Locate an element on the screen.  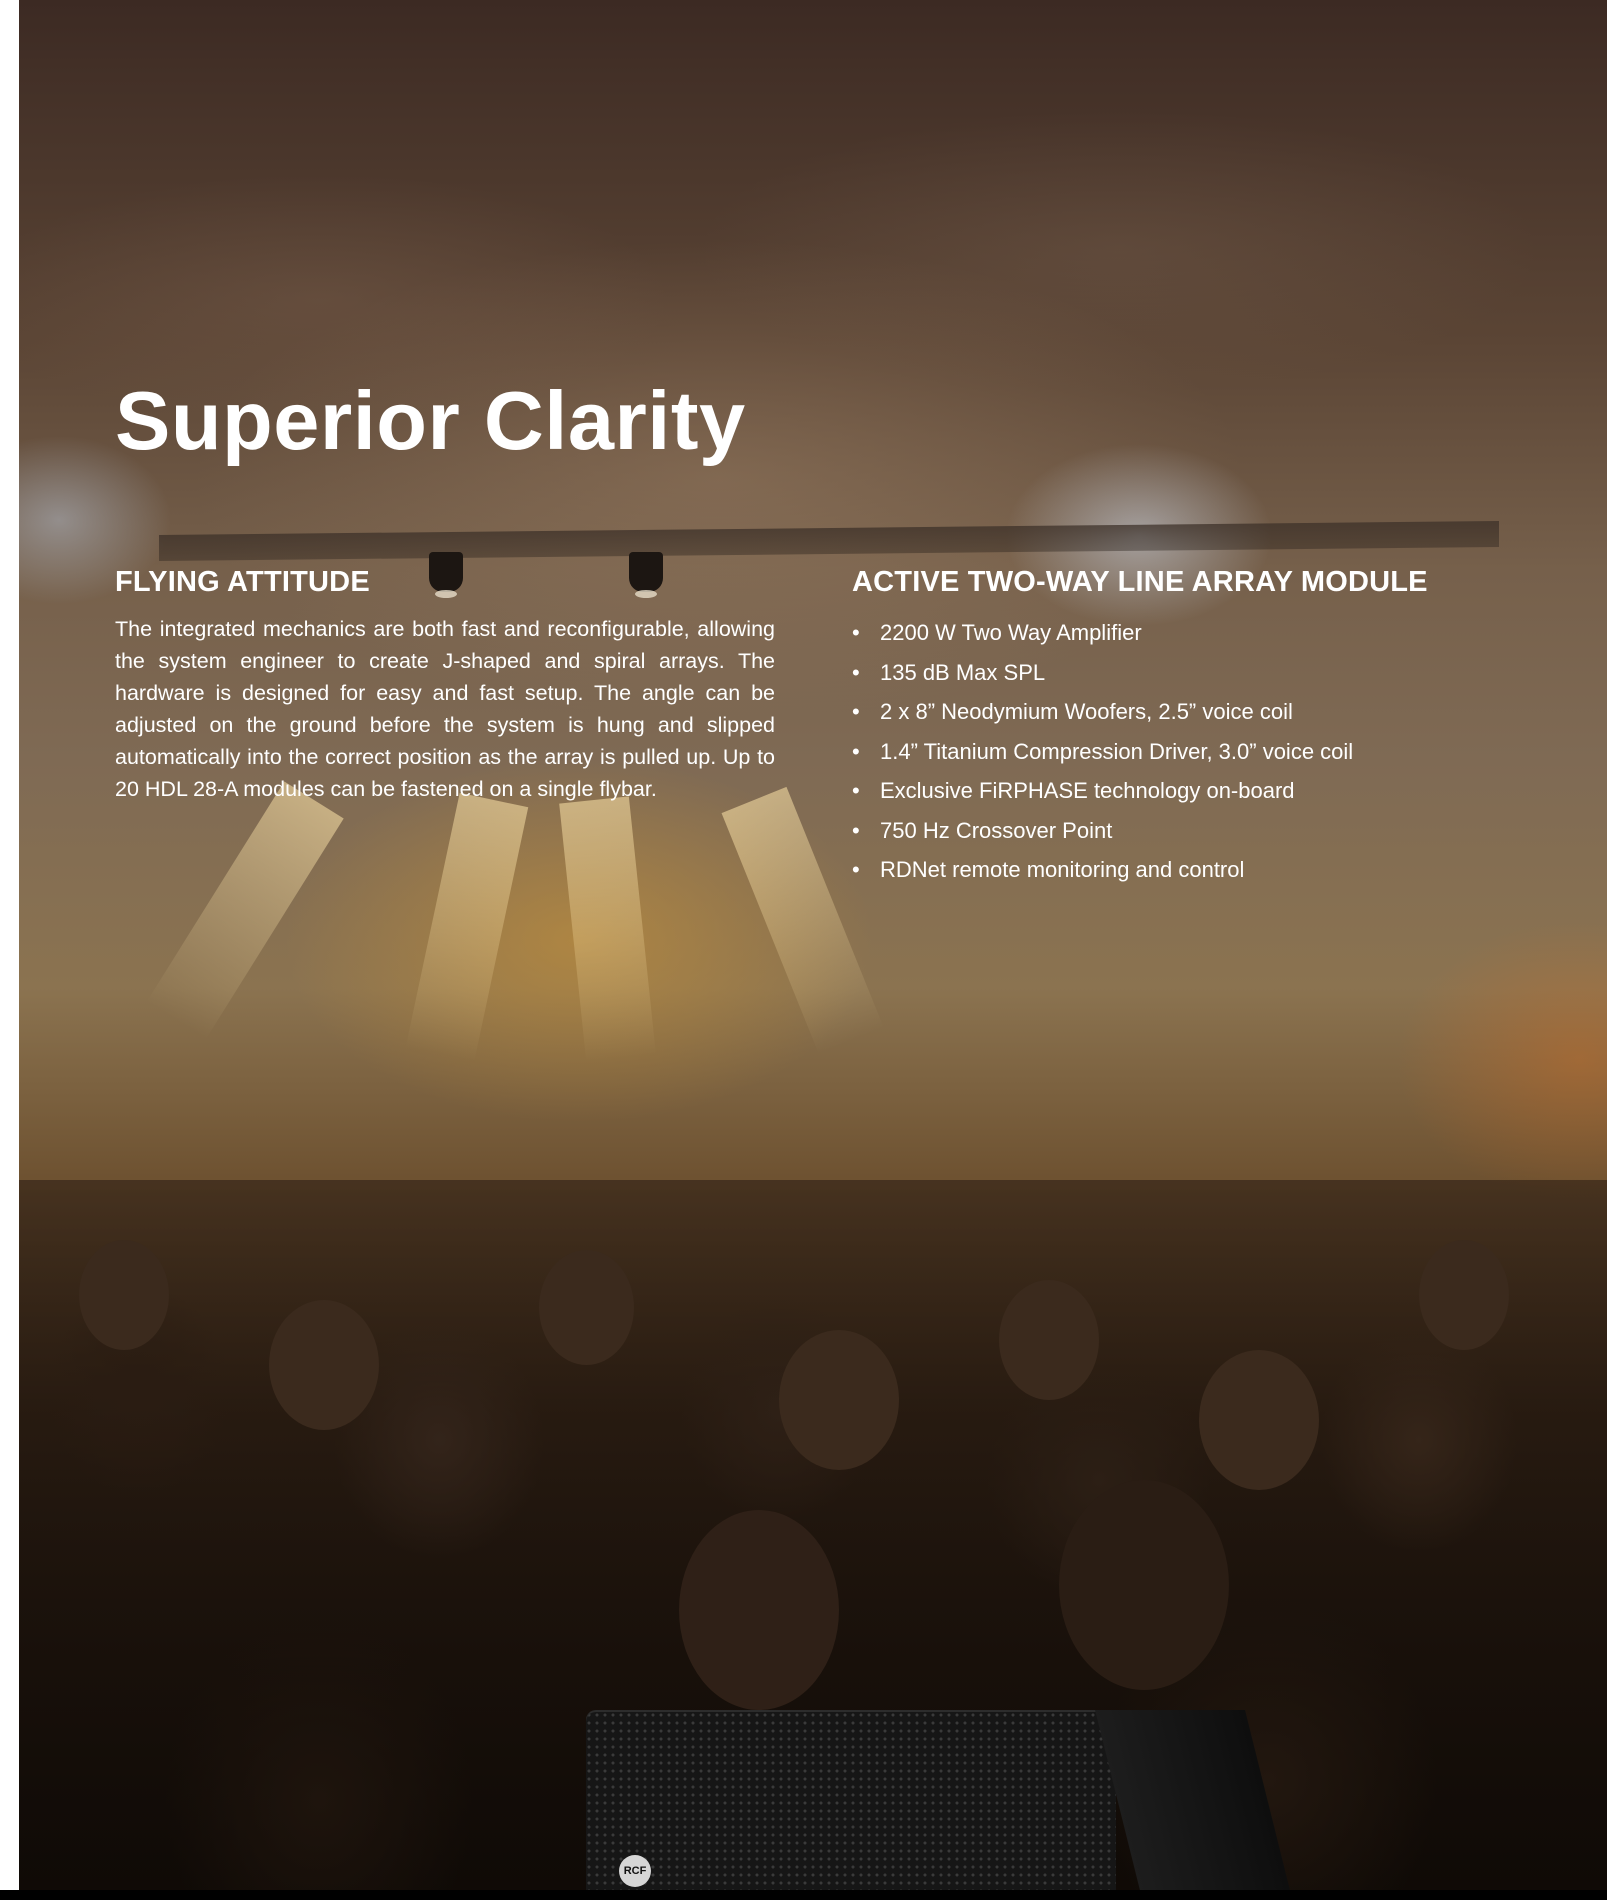
feature-item: 135 dB Max SPL is located at coordinates (1212, 673).